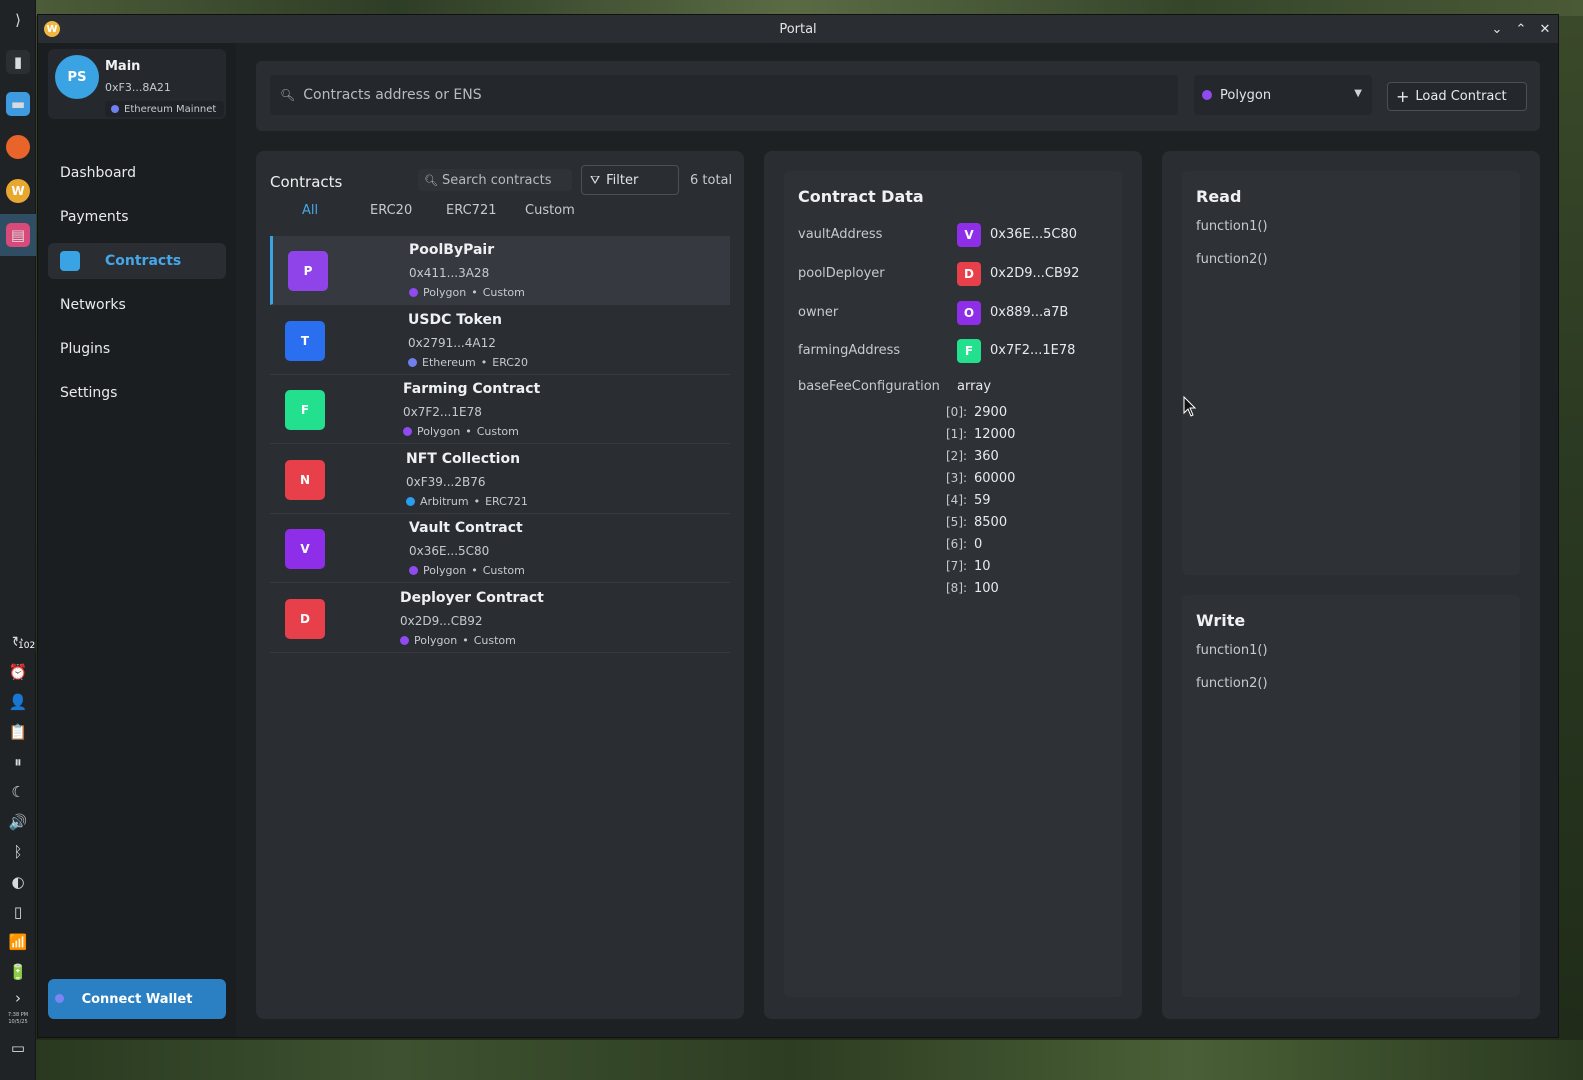 This screenshot has height=1080, width=1583. What do you see at coordinates (137, 305) in the screenshot?
I see `nav-networks: Networks` at bounding box center [137, 305].